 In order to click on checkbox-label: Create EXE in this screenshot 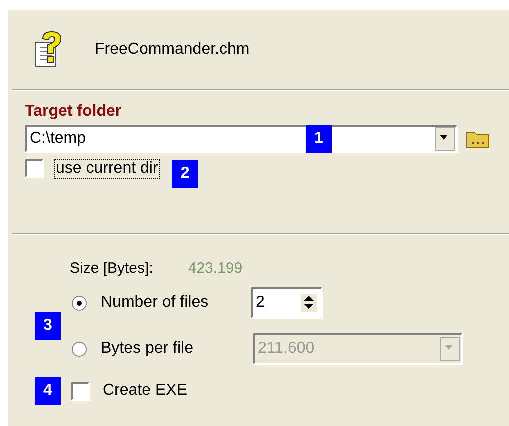, I will do `click(178, 391)`.